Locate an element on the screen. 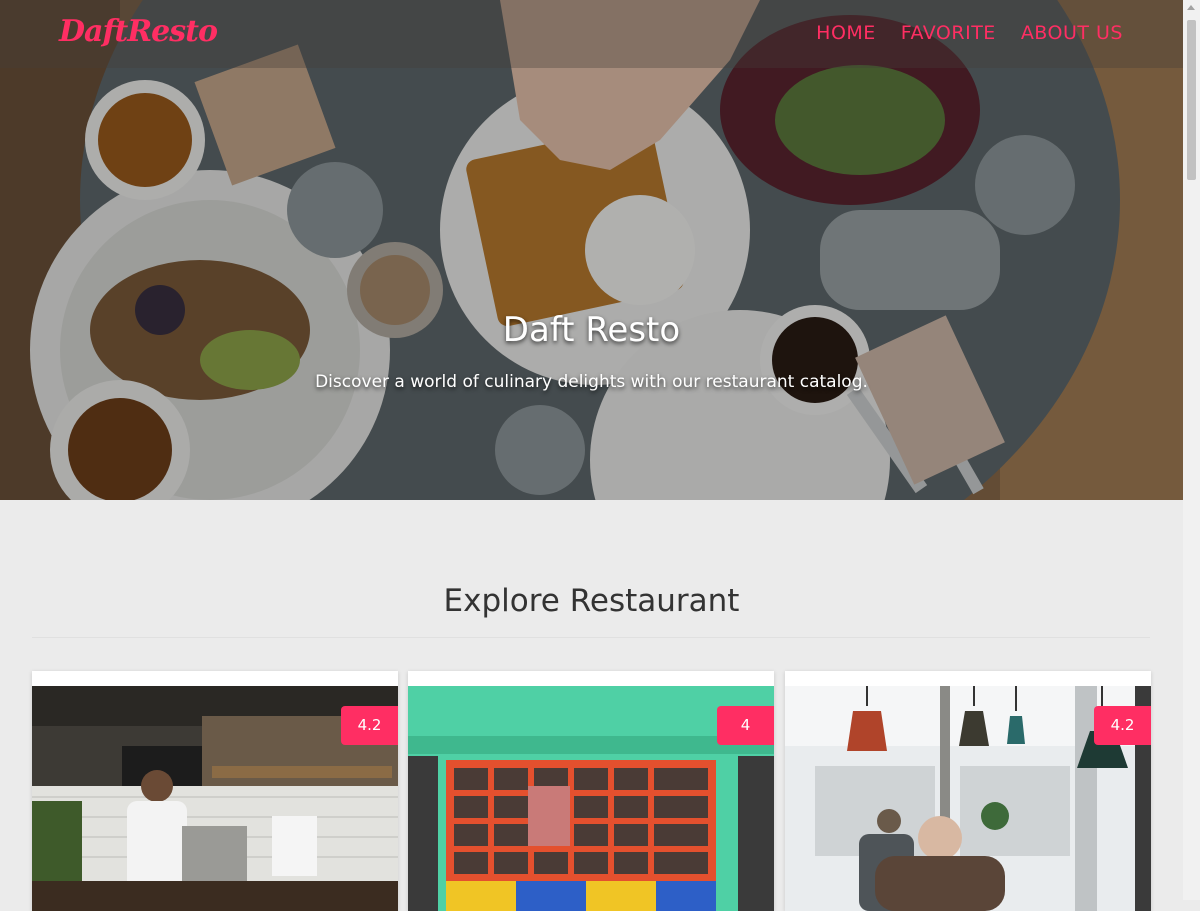 This screenshot has width=1200, height=911. hero-title: Daft Resto is located at coordinates (591, 330).